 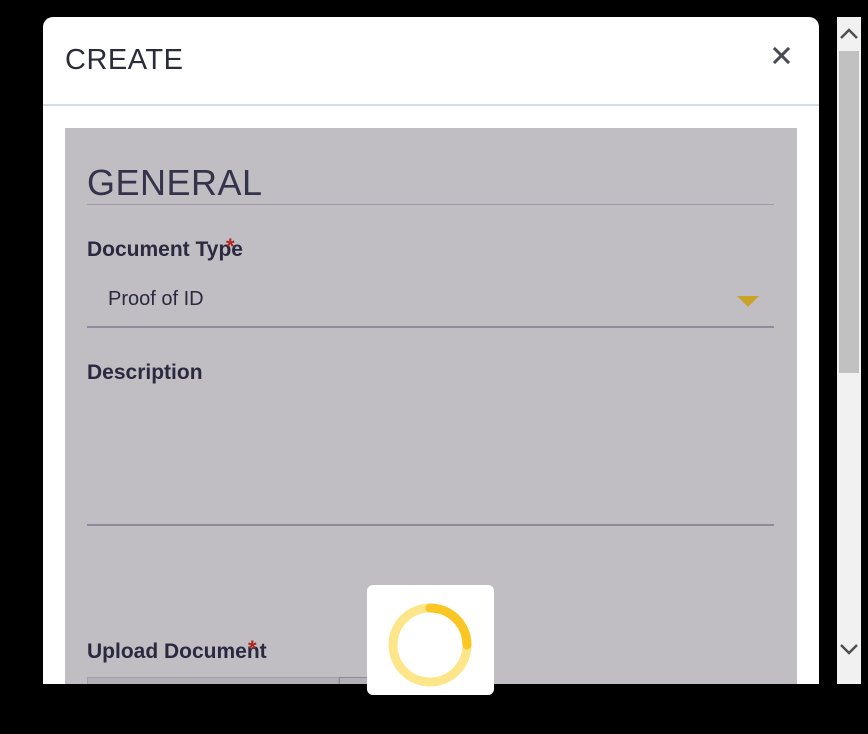 I want to click on scroll-up-button, so click(x=849, y=32).